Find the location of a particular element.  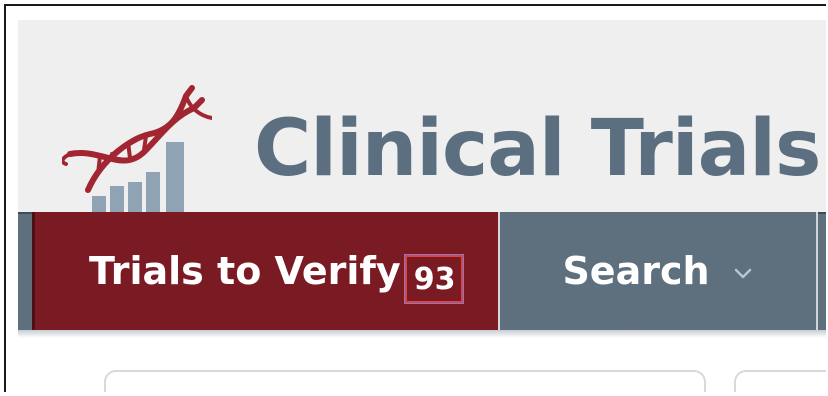

nav-bottom-shadow is located at coordinates (422, 334).